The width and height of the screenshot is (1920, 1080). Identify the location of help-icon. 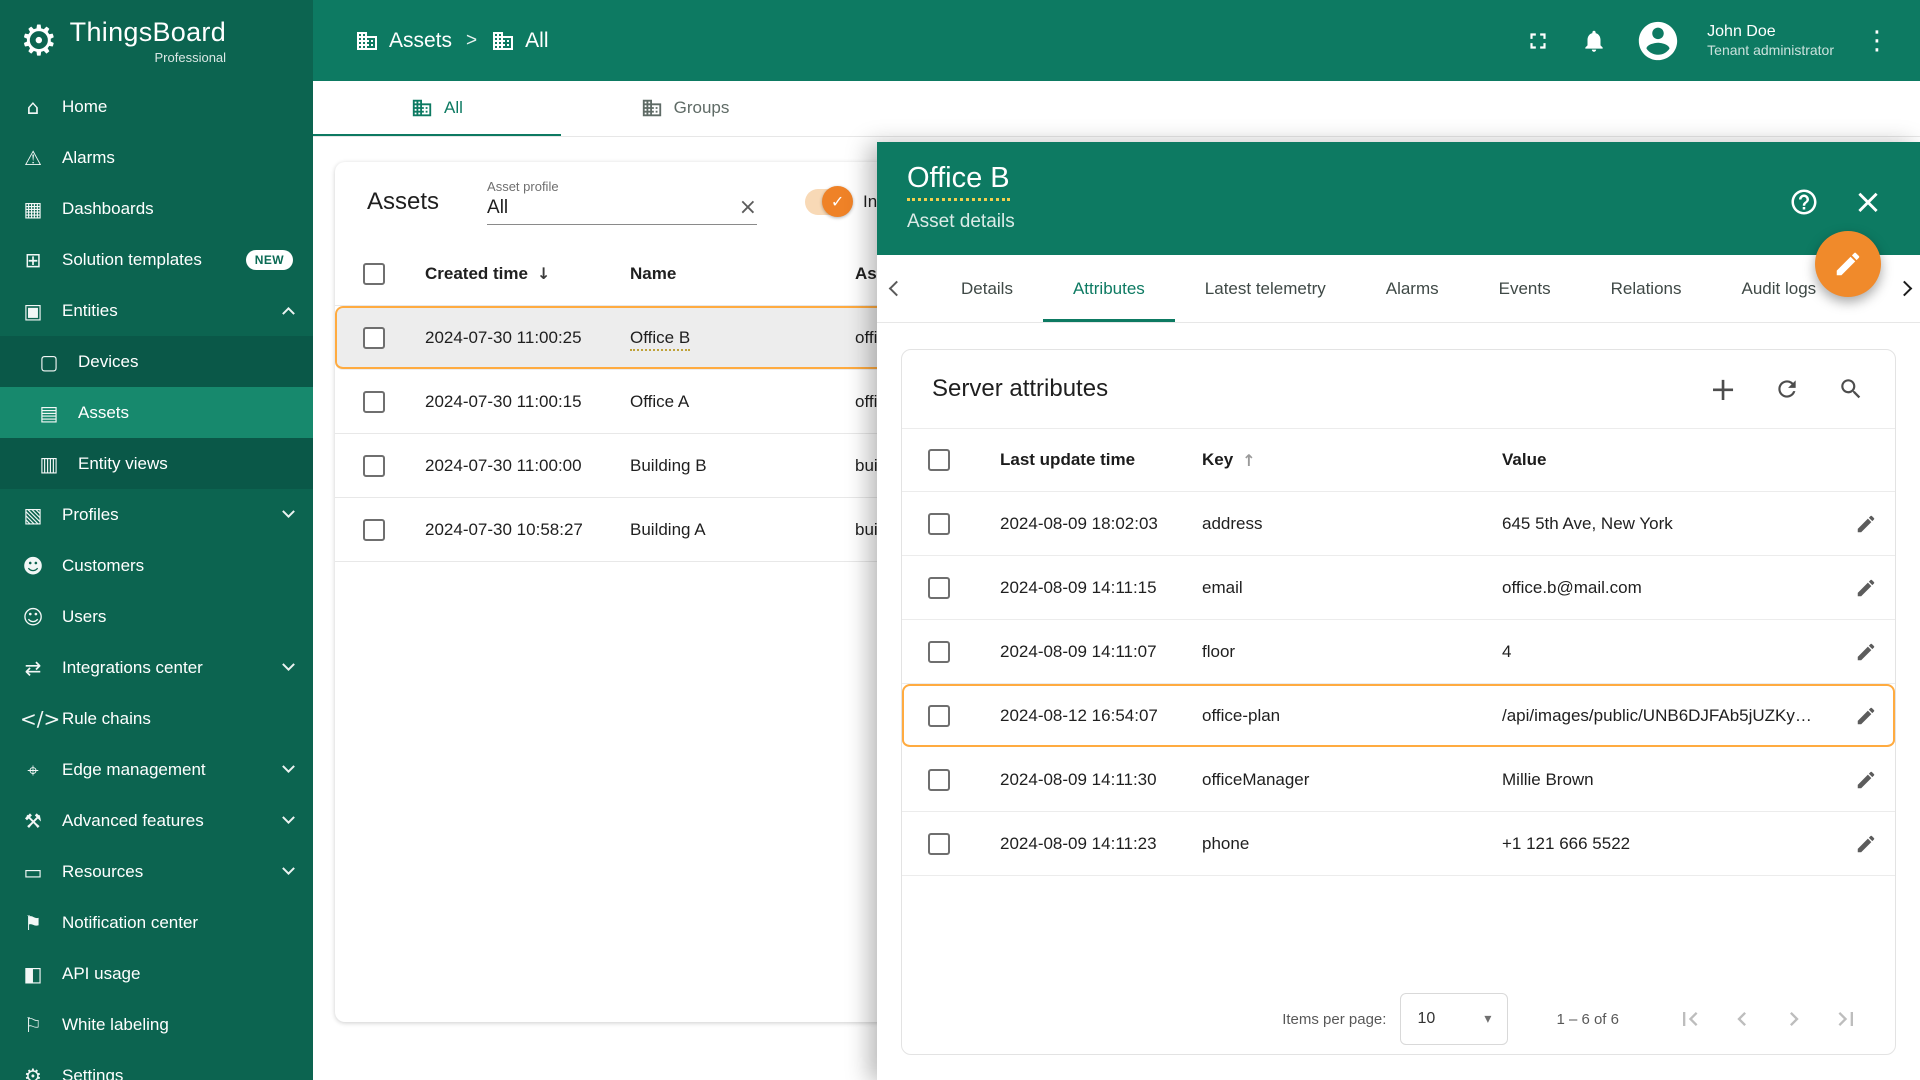
(1804, 202).